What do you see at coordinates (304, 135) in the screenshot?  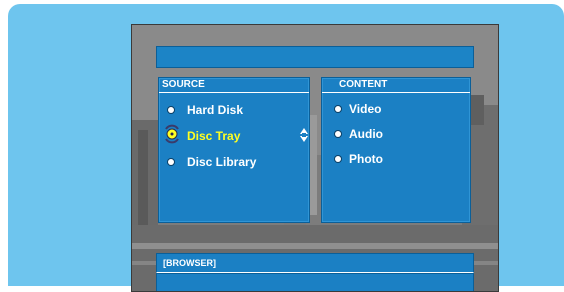 I see `scroll-updown-icon` at bounding box center [304, 135].